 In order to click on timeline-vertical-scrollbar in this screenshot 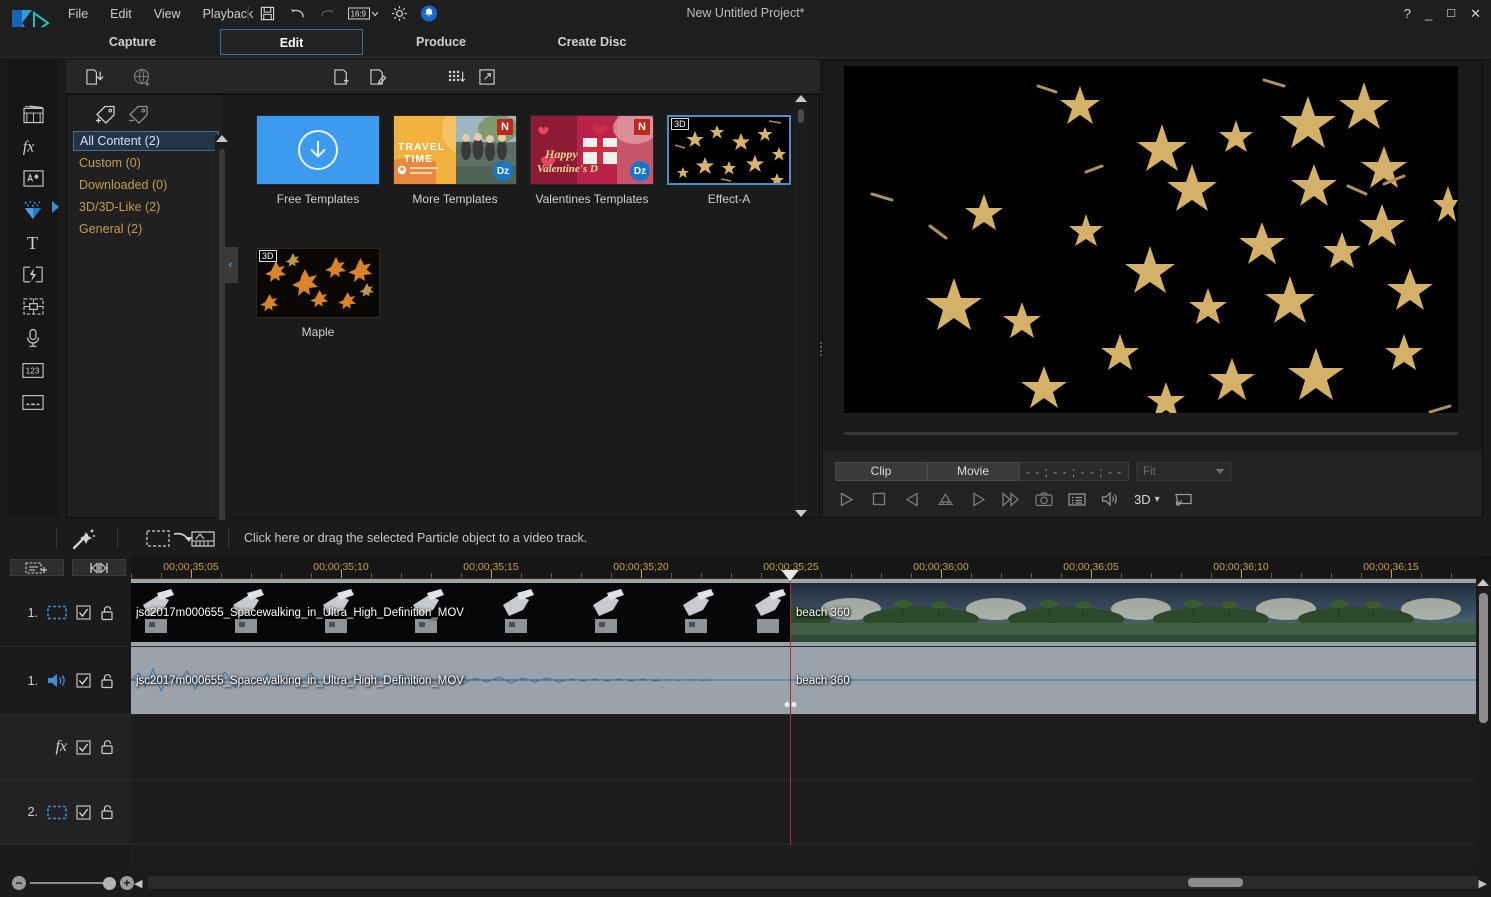, I will do `click(1483, 729)`.